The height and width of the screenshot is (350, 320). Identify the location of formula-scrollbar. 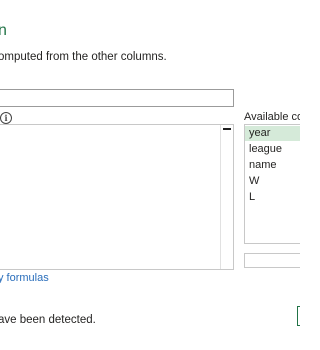
(226, 197).